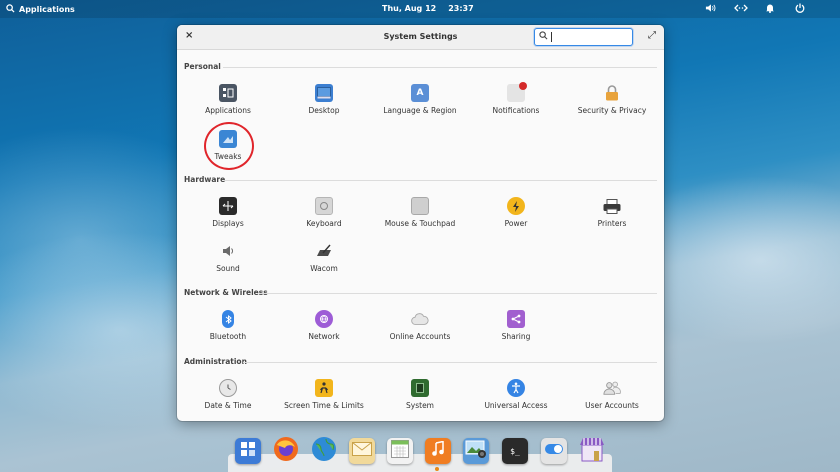 Image resolution: width=840 pixels, height=472 pixels. Describe the element at coordinates (420, 388) in the screenshot. I see `system-icon` at that location.